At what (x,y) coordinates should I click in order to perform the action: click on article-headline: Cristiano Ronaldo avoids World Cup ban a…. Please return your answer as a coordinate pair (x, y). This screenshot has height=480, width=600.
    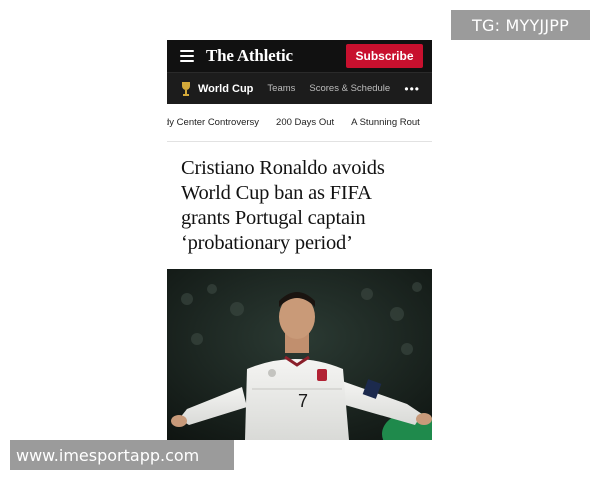
    Looking at the image, I should click on (283, 205).